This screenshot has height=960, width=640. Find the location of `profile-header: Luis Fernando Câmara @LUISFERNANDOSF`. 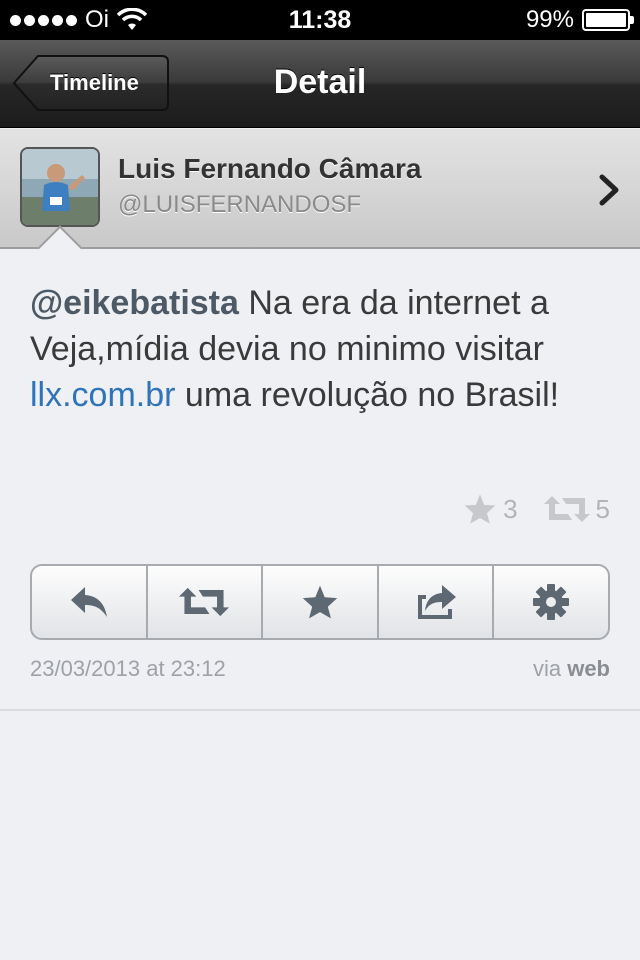

profile-header: Luis Fernando Câmara @LUISFERNANDOSF is located at coordinates (320, 189).